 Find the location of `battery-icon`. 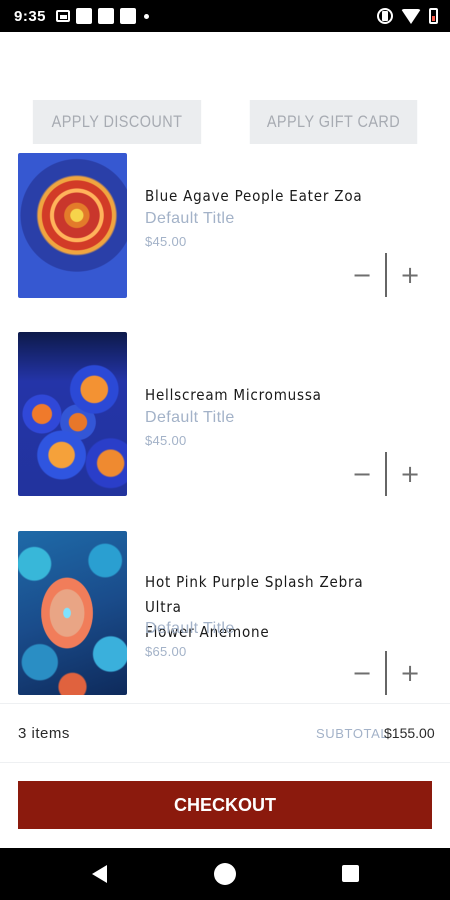

battery-icon is located at coordinates (433, 16).